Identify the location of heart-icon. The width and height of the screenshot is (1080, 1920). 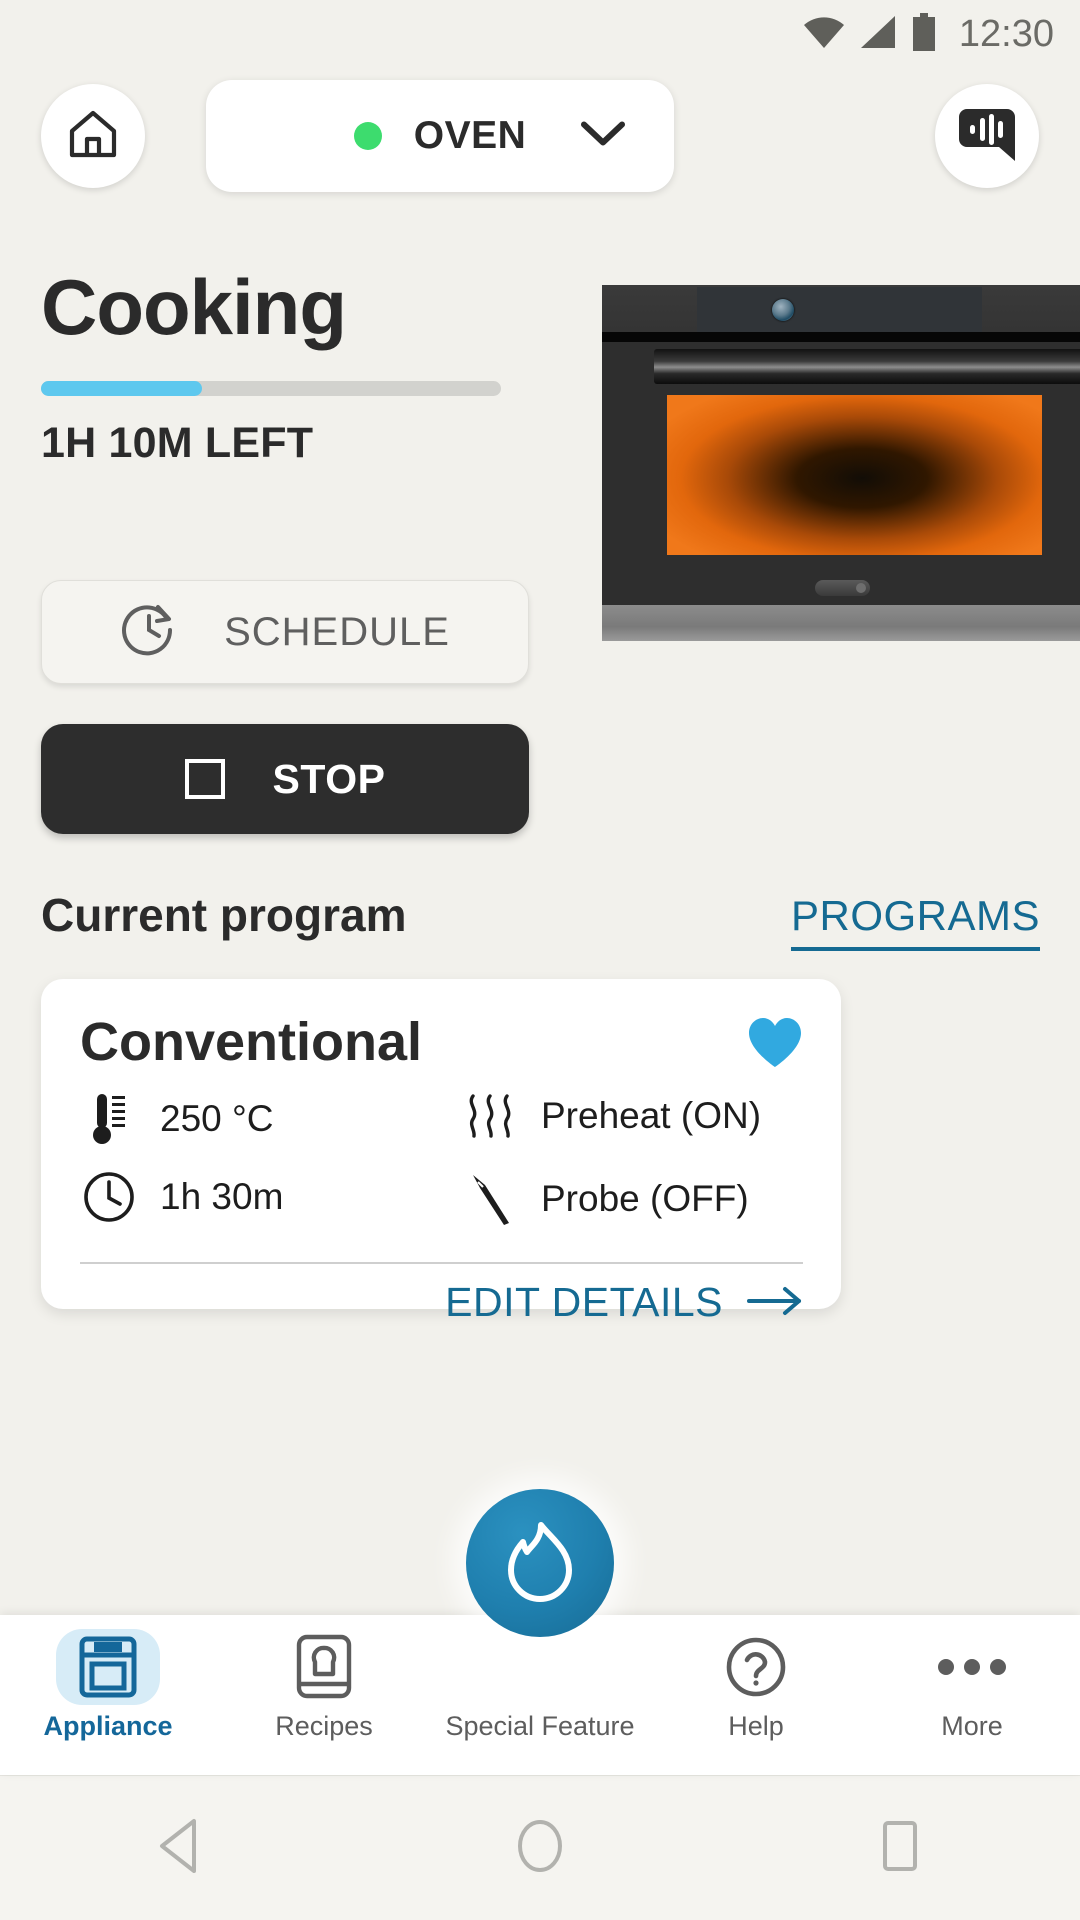
(775, 1045).